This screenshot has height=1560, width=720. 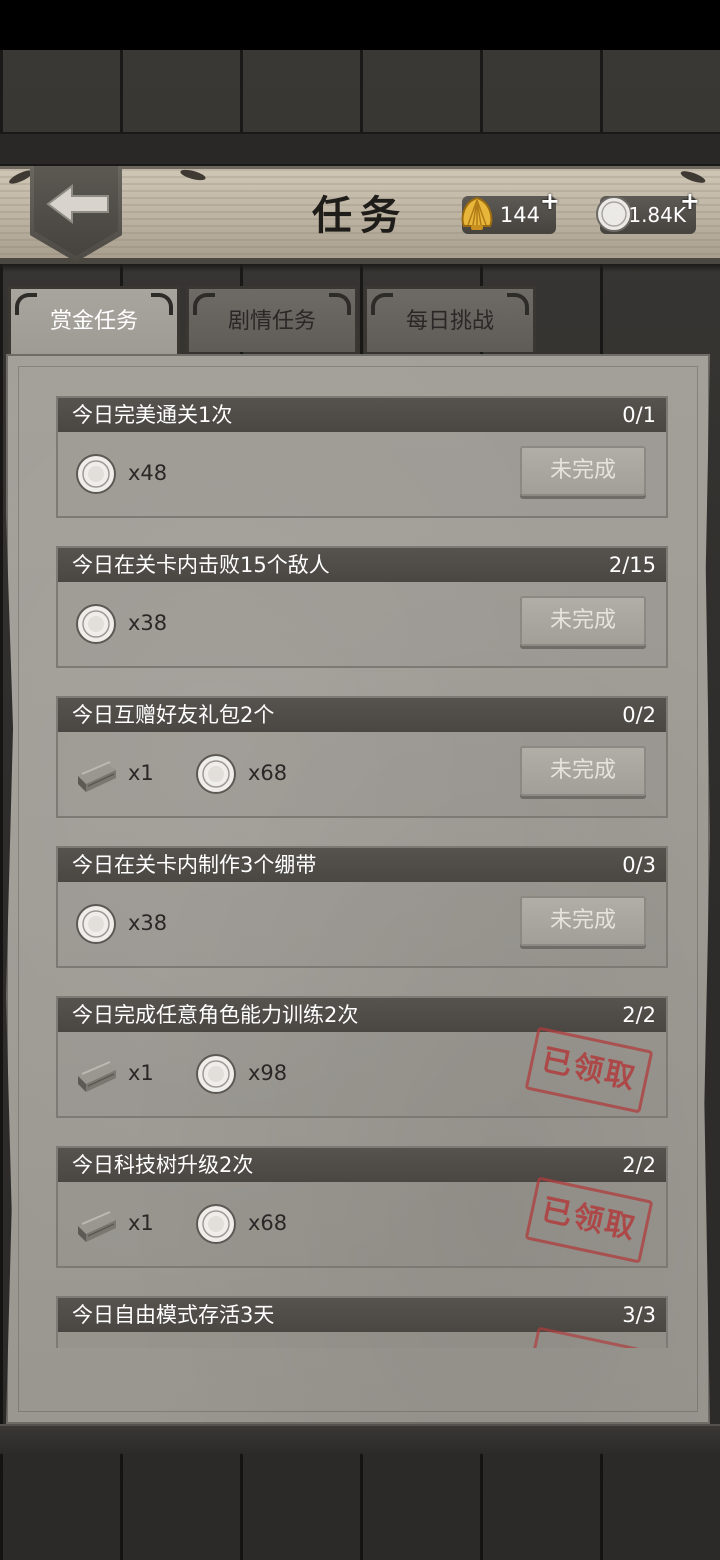 I want to click on task-progress: 0/2, so click(x=639, y=715).